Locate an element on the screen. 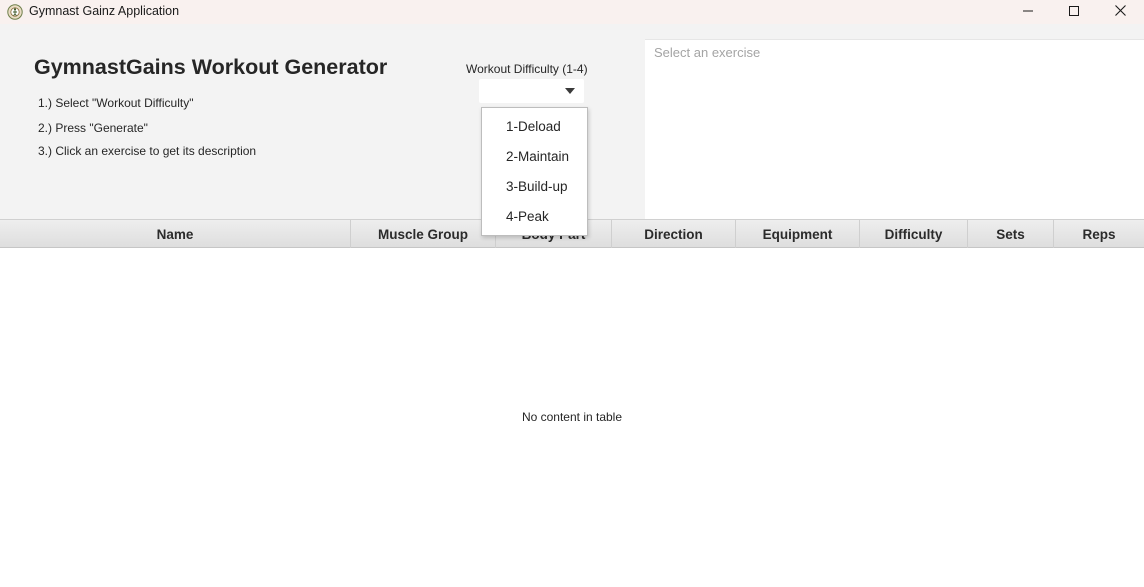 Image resolution: width=1144 pixels, height=587 pixels. column-header-difficulty: Difficulty is located at coordinates (914, 234).